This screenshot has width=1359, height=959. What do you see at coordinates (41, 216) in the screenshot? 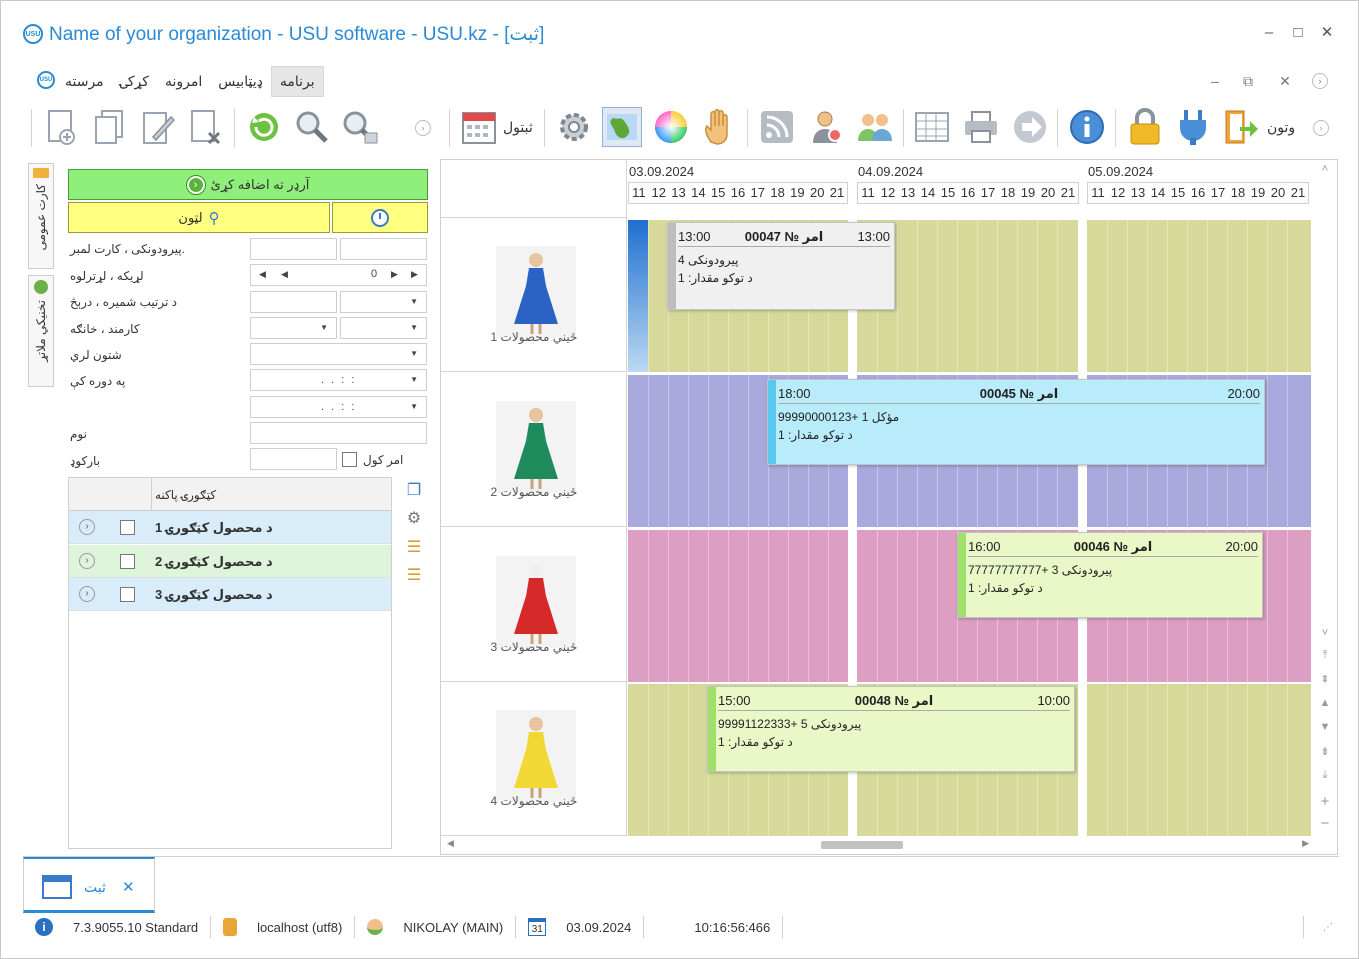
I see `side-tab-general-card: کارت عمومی` at bounding box center [41, 216].